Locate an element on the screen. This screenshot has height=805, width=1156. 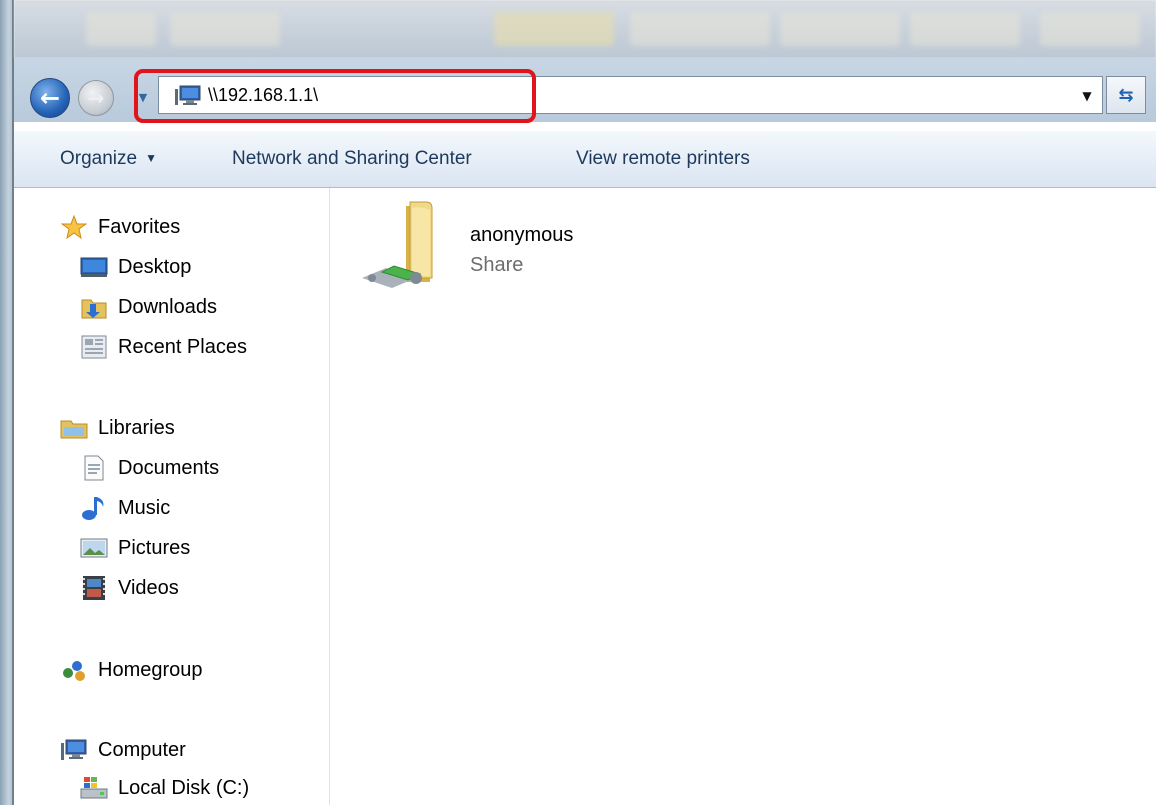
star-icon is located at coordinates (74, 227).